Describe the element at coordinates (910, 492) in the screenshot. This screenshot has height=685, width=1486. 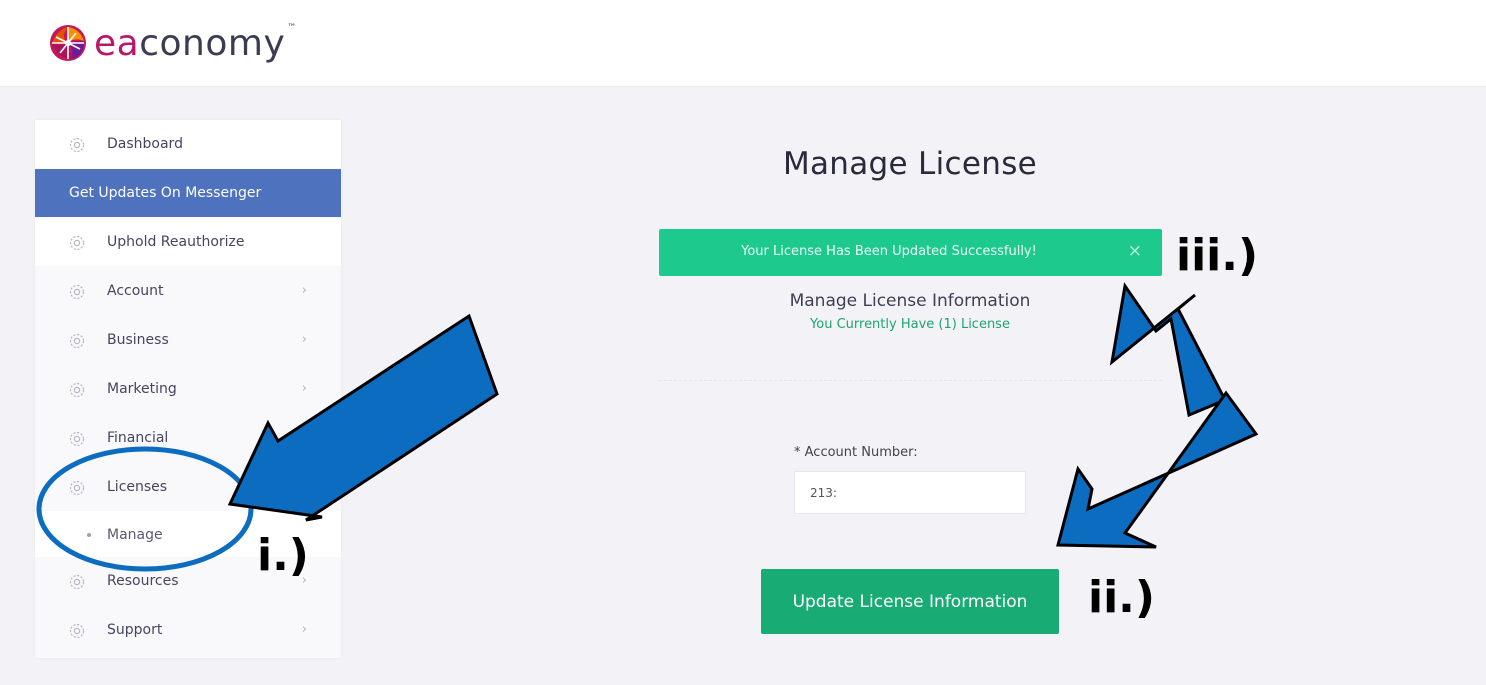
I see `account-number-input` at that location.